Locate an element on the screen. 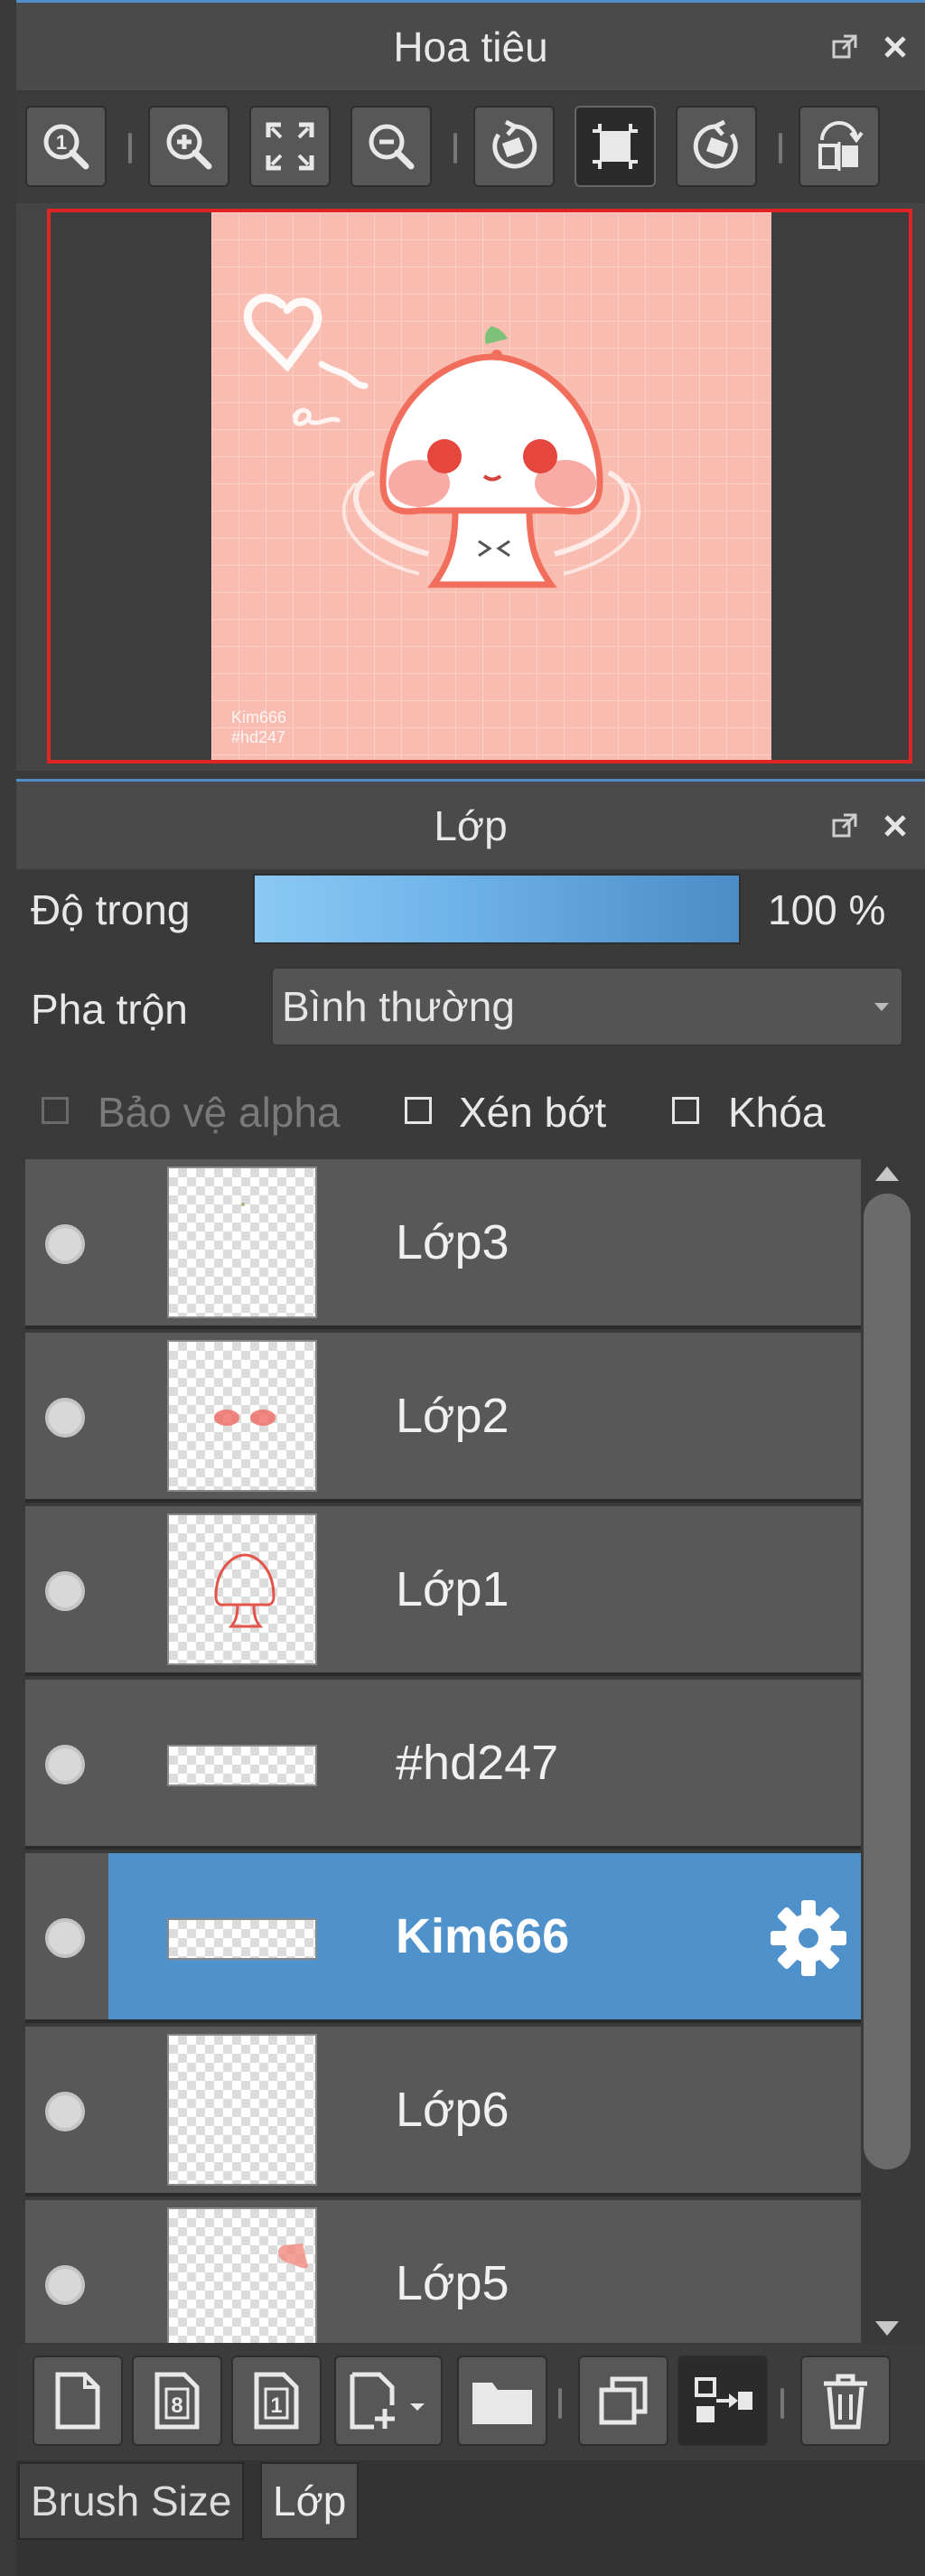 The image size is (925, 2576). layer-row-selected: Kim666 is located at coordinates (443, 1938).